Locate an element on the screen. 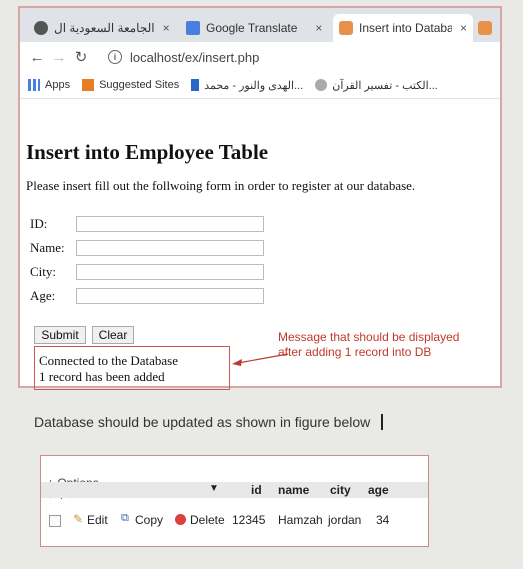 The width and height of the screenshot is (523, 569). age-field is located at coordinates (170, 296).